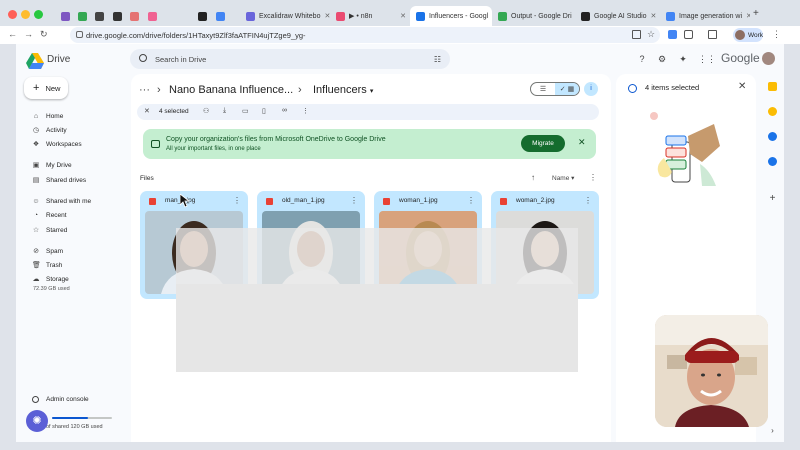 The image size is (800, 450). What do you see at coordinates (60, 399) in the screenshot?
I see `admin-console-link: Admin console` at bounding box center [60, 399].